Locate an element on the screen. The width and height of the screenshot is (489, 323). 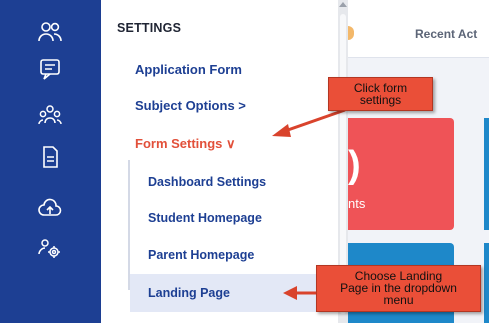
nav-label: Form Settings is located at coordinates (179, 143).